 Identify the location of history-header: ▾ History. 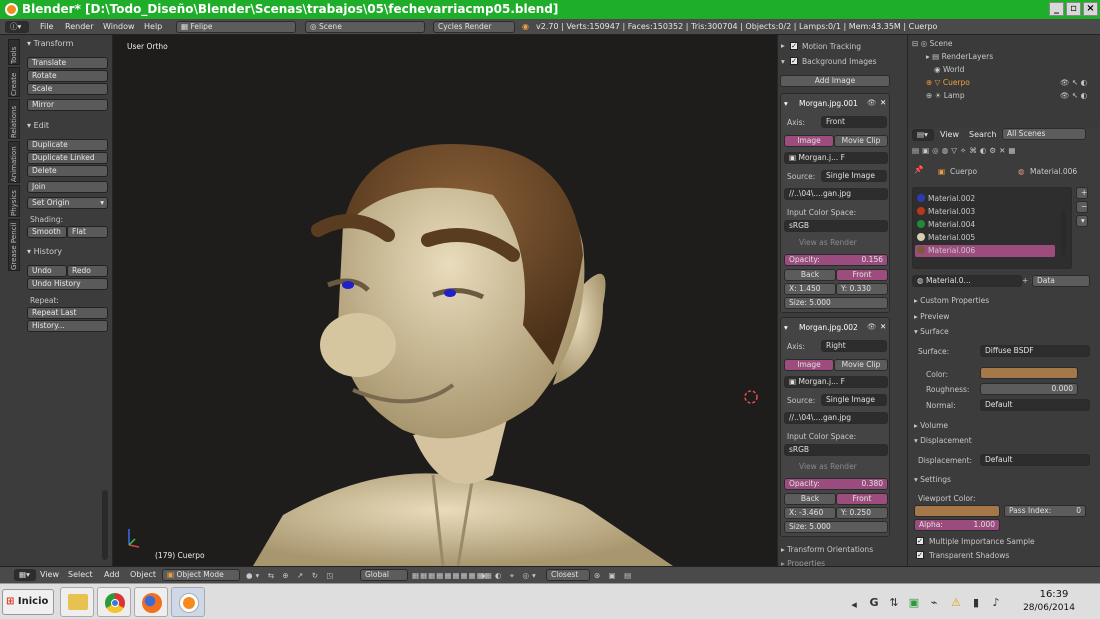
(44, 251).